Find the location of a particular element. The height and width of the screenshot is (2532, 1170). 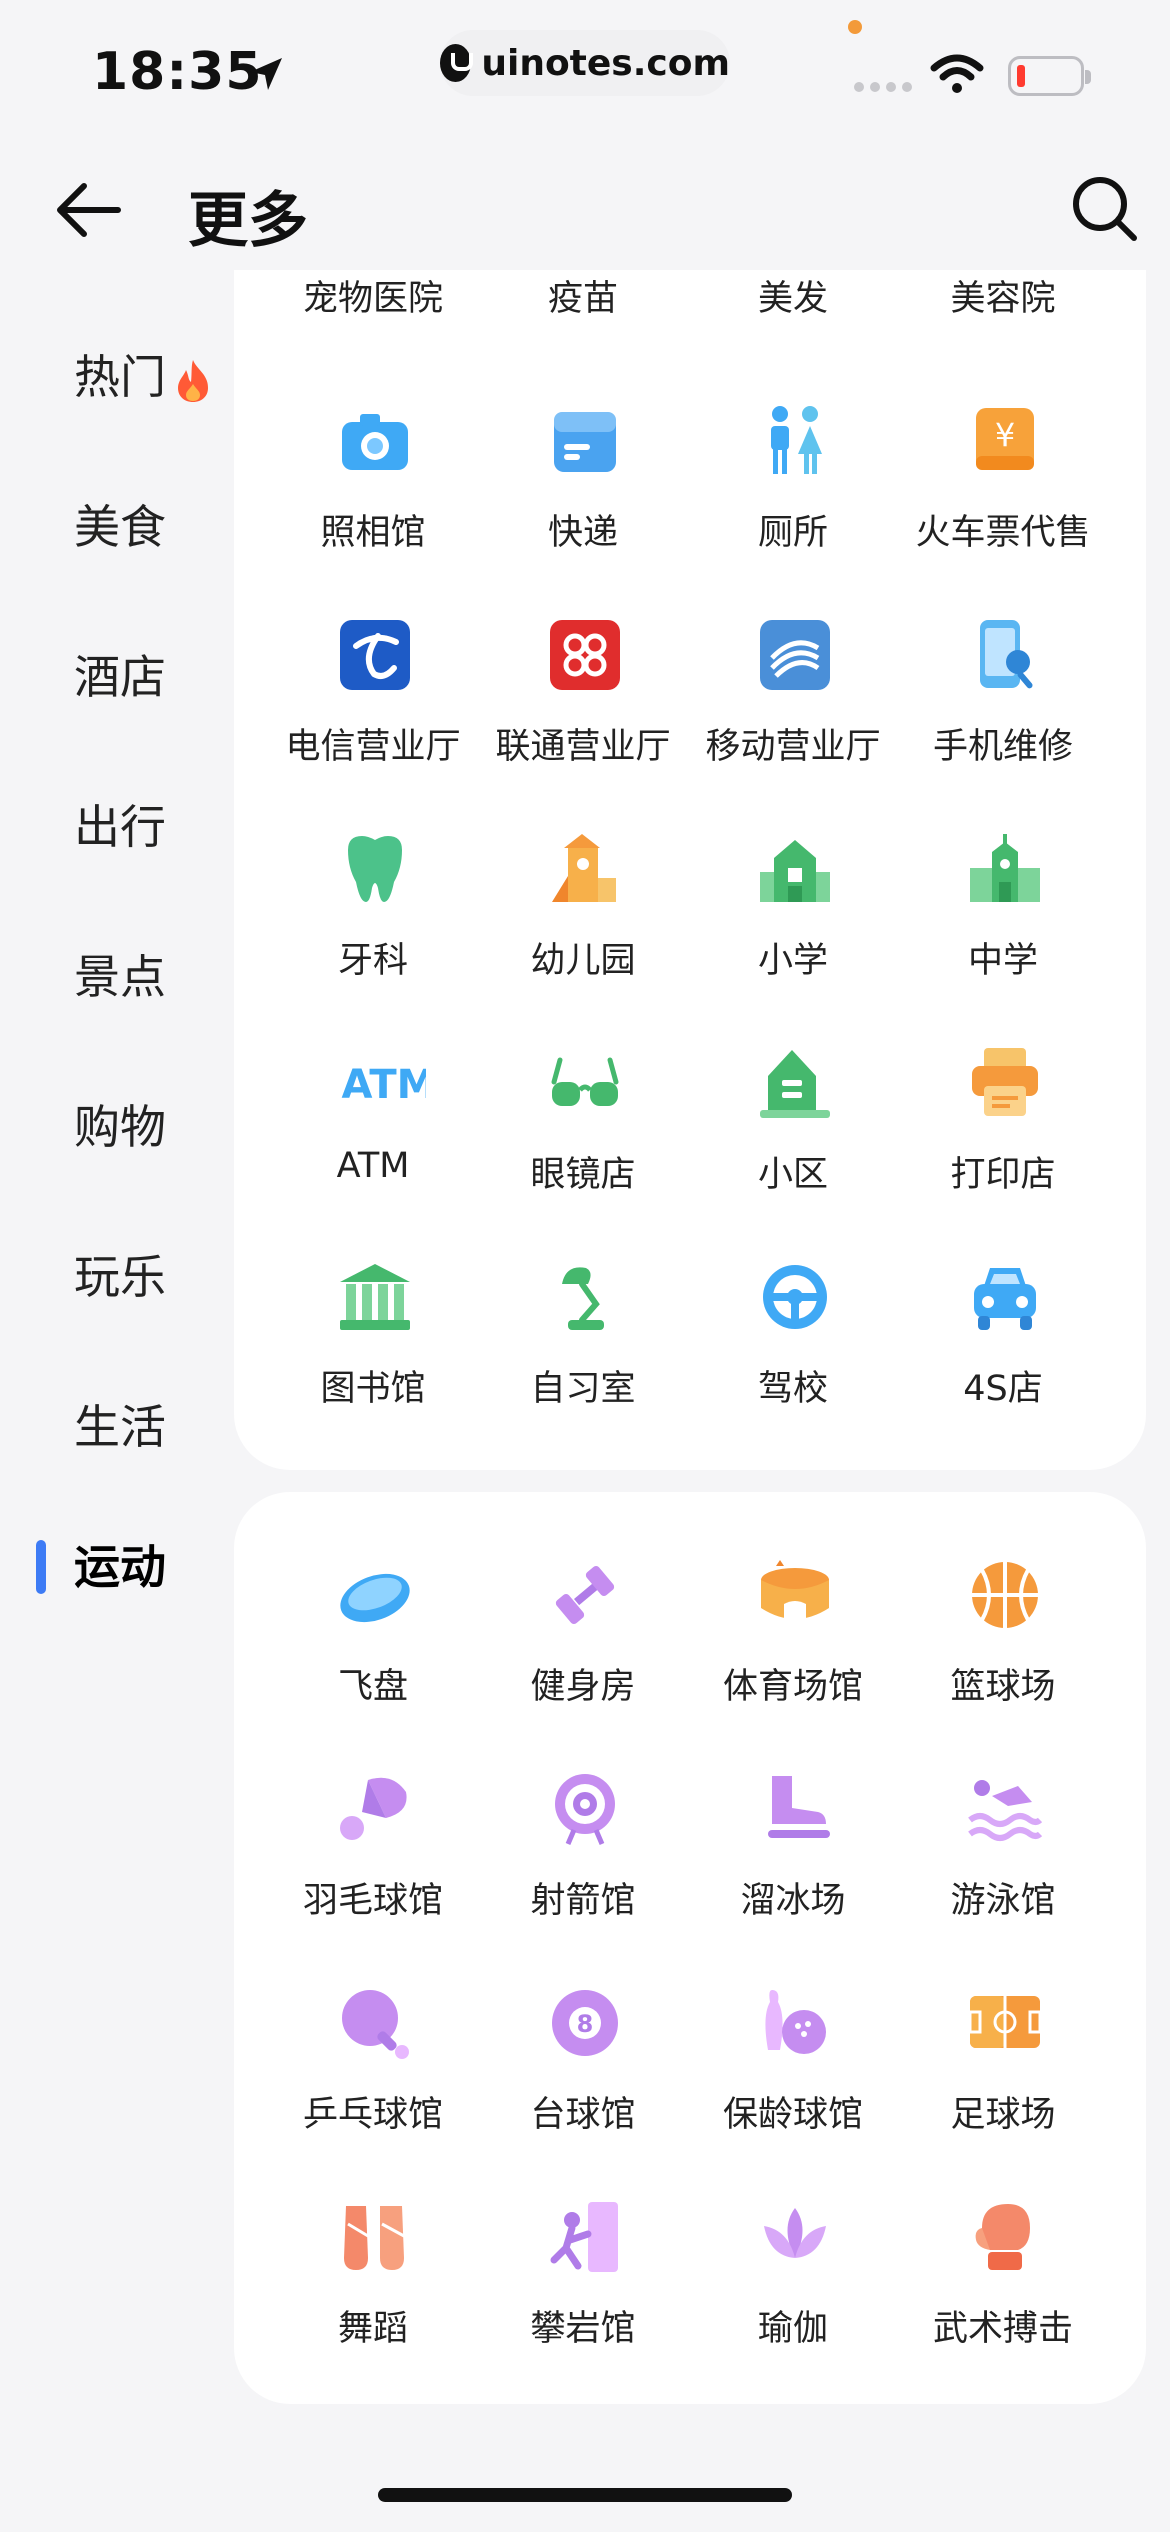

sidebar-item-travel: 出行 is located at coordinates (120, 827).